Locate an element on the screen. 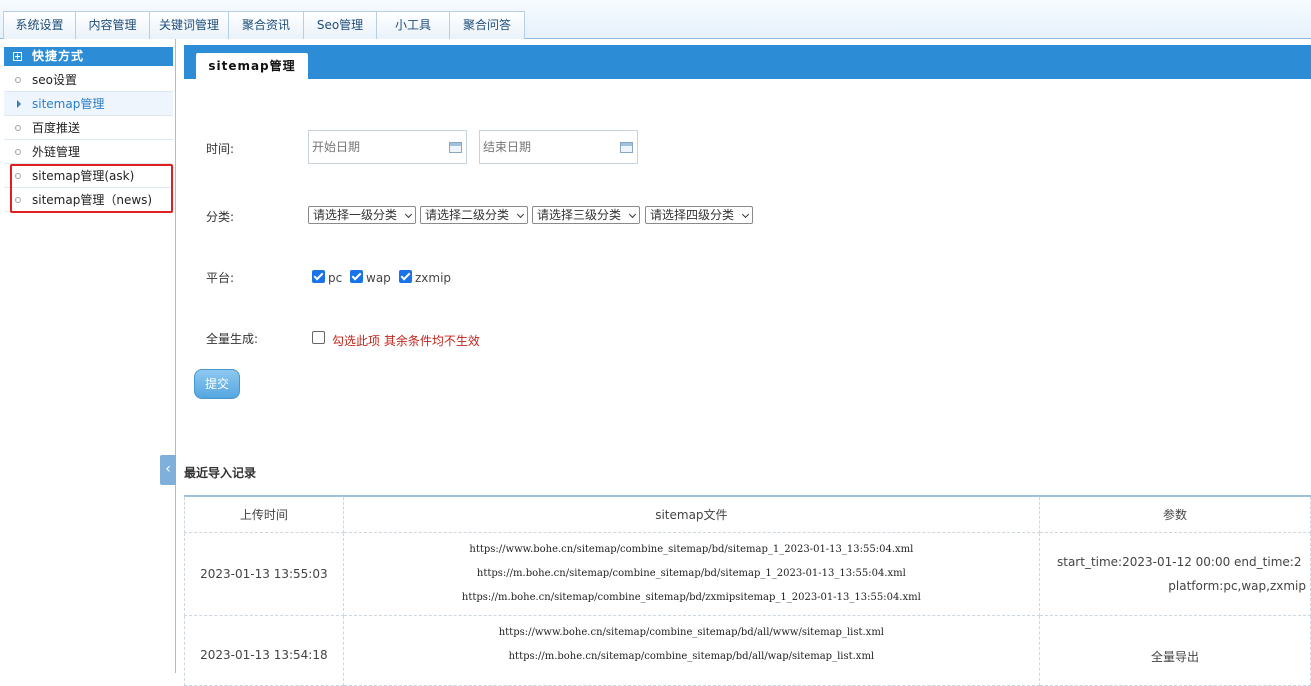 Image resolution: width=1311 pixels, height=686 pixels. full-generate-label: 全量生成: is located at coordinates (232, 339).